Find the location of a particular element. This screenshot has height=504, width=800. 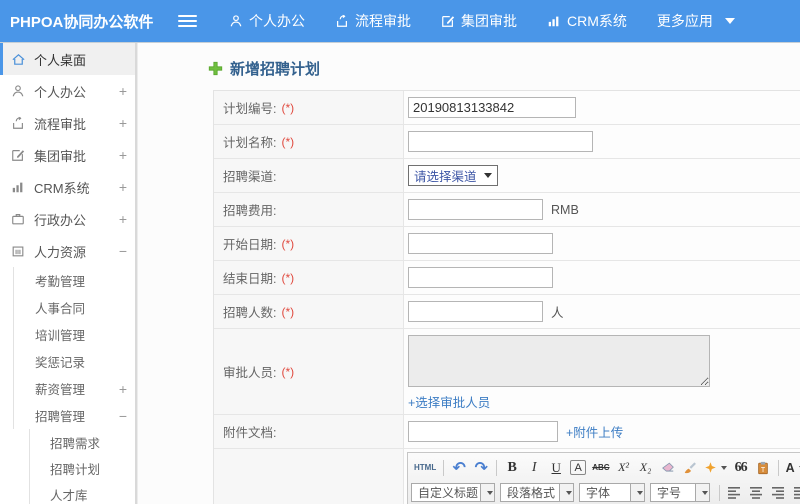

select-approver-link: +选择审批人员 is located at coordinates (449, 401).